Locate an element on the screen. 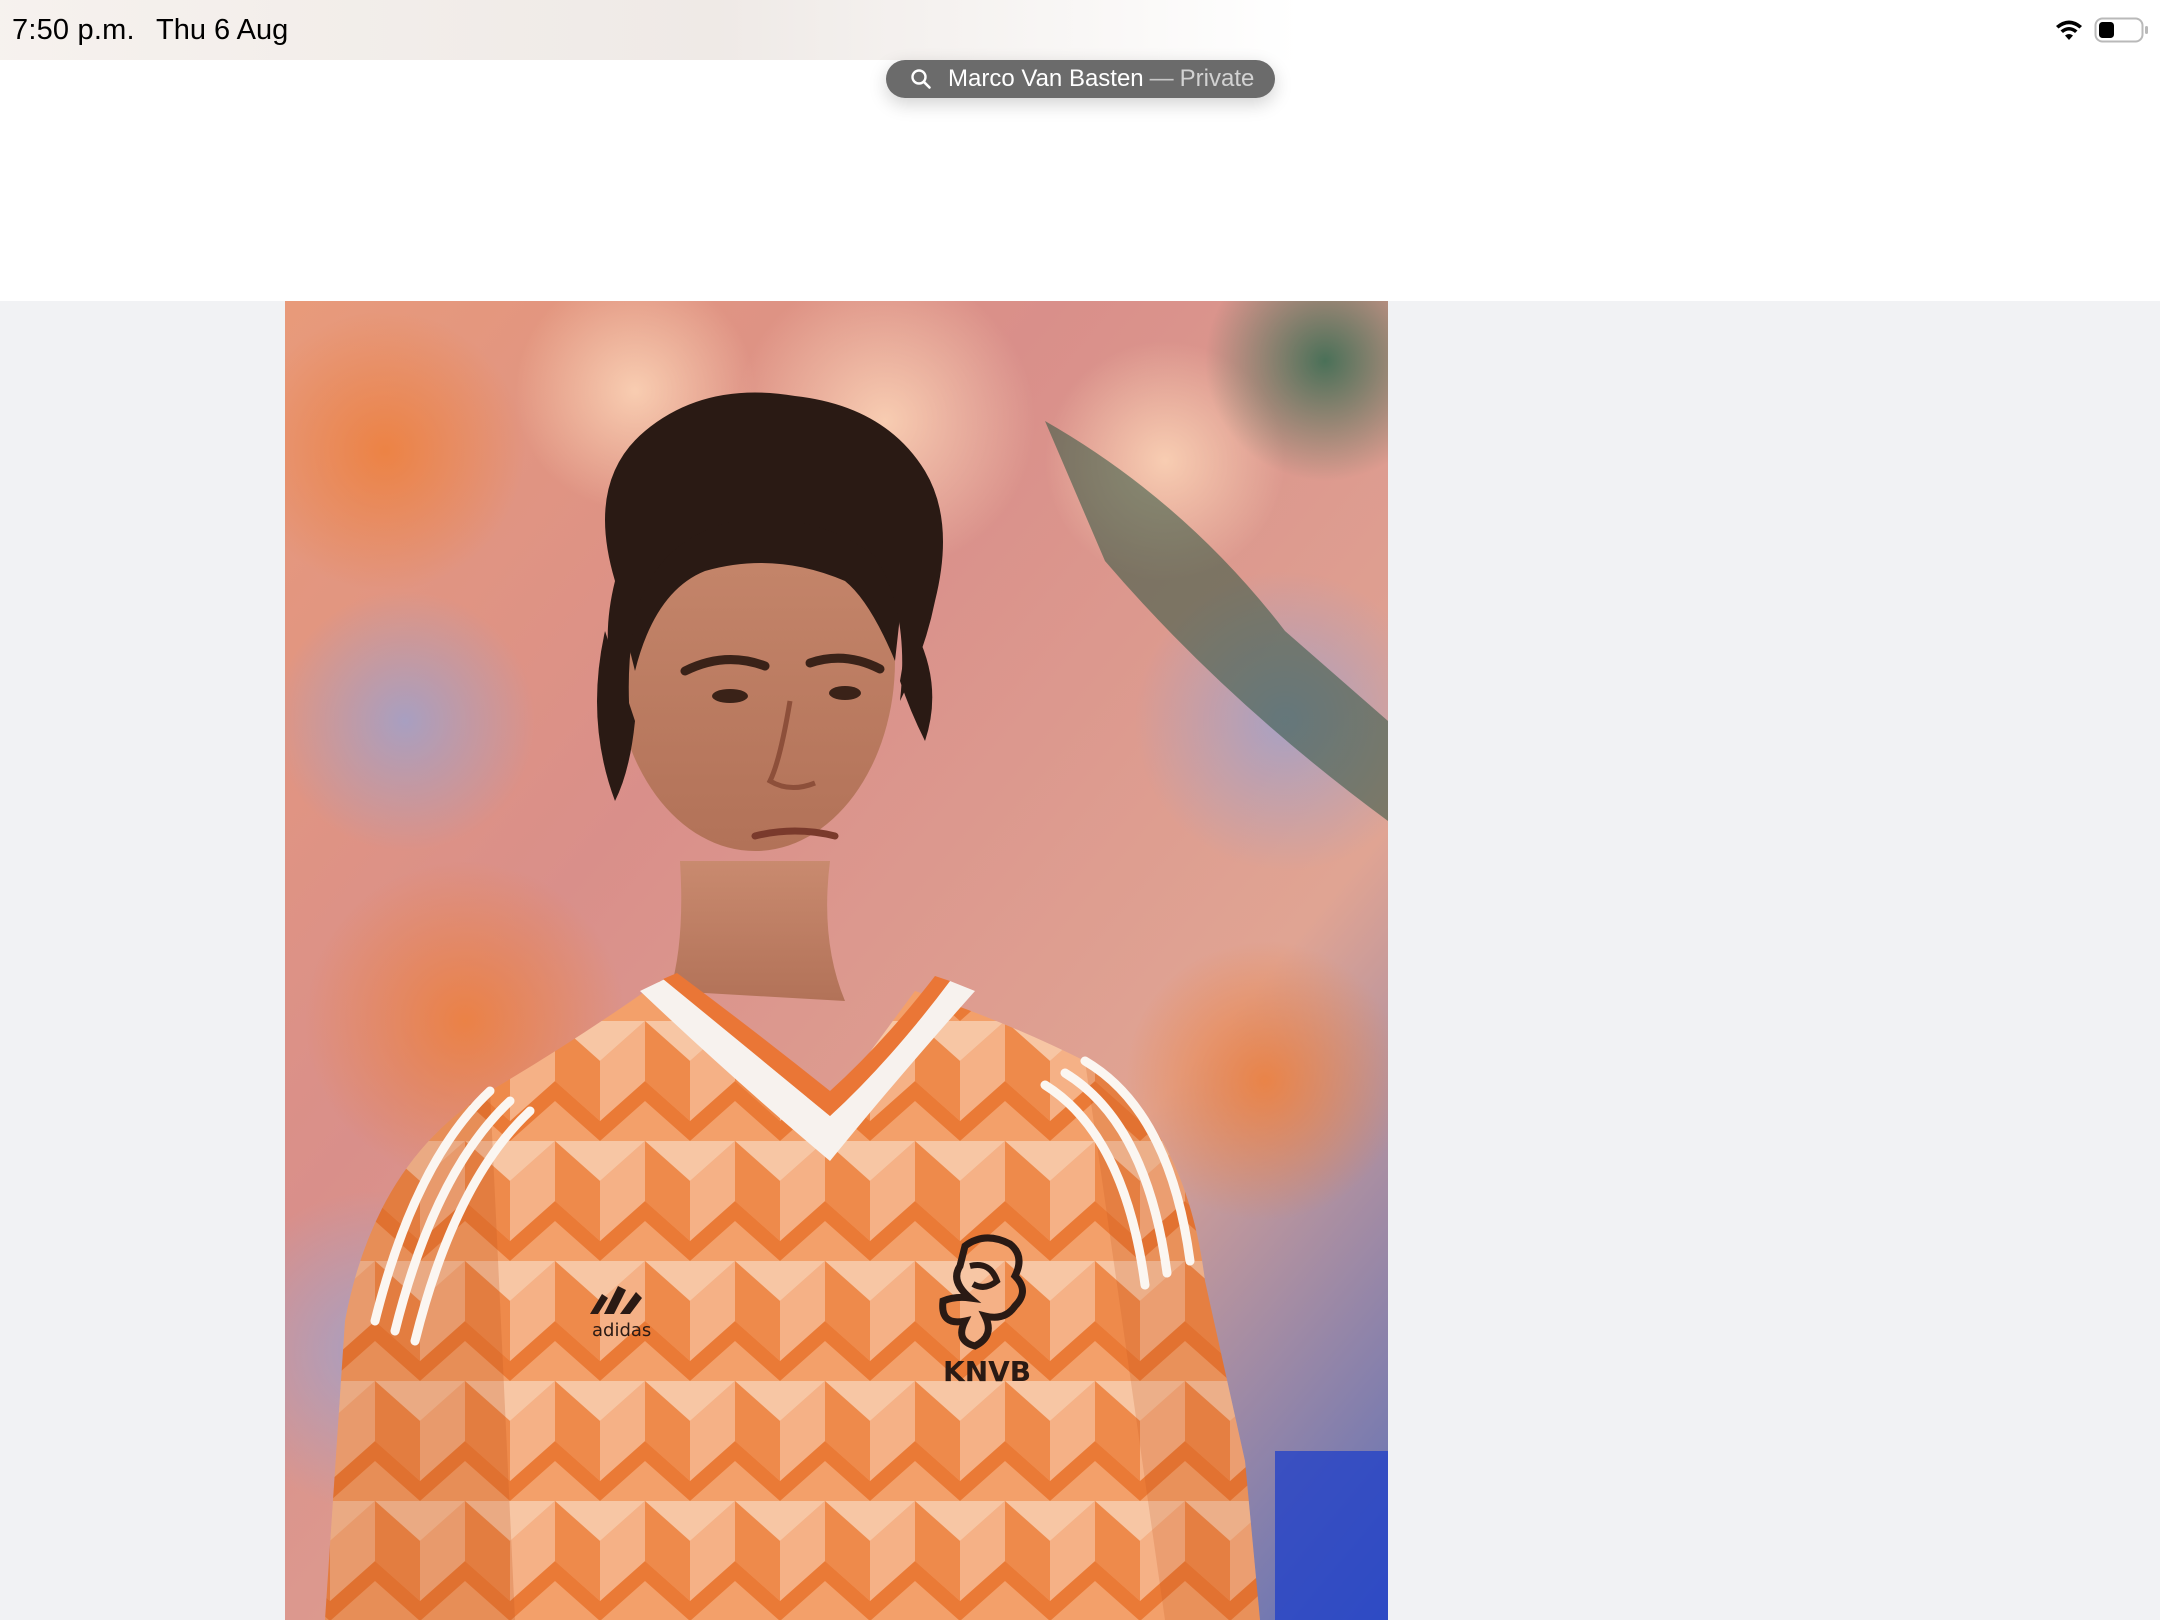 This screenshot has width=2160, height=1620. wifi-icon is located at coordinates (2069, 32).